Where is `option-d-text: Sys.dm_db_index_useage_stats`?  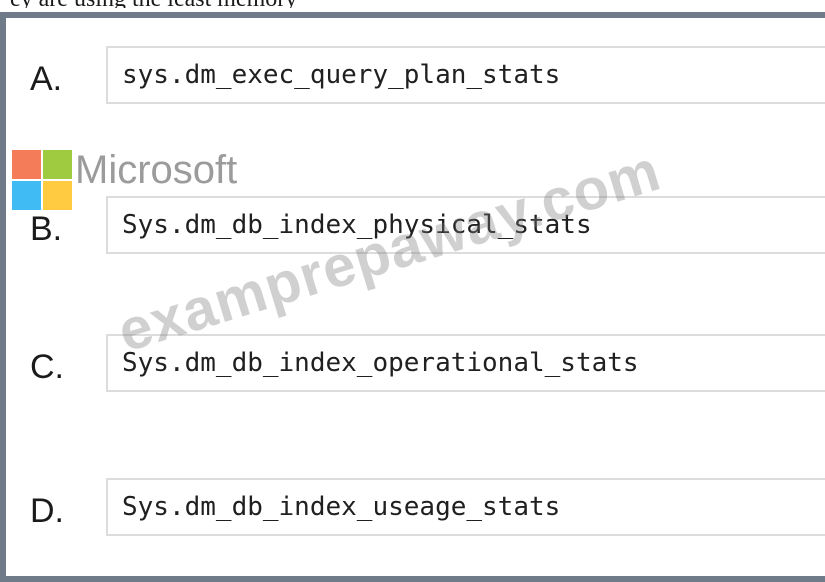 option-d-text: Sys.dm_db_index_useage_stats is located at coordinates (341, 507).